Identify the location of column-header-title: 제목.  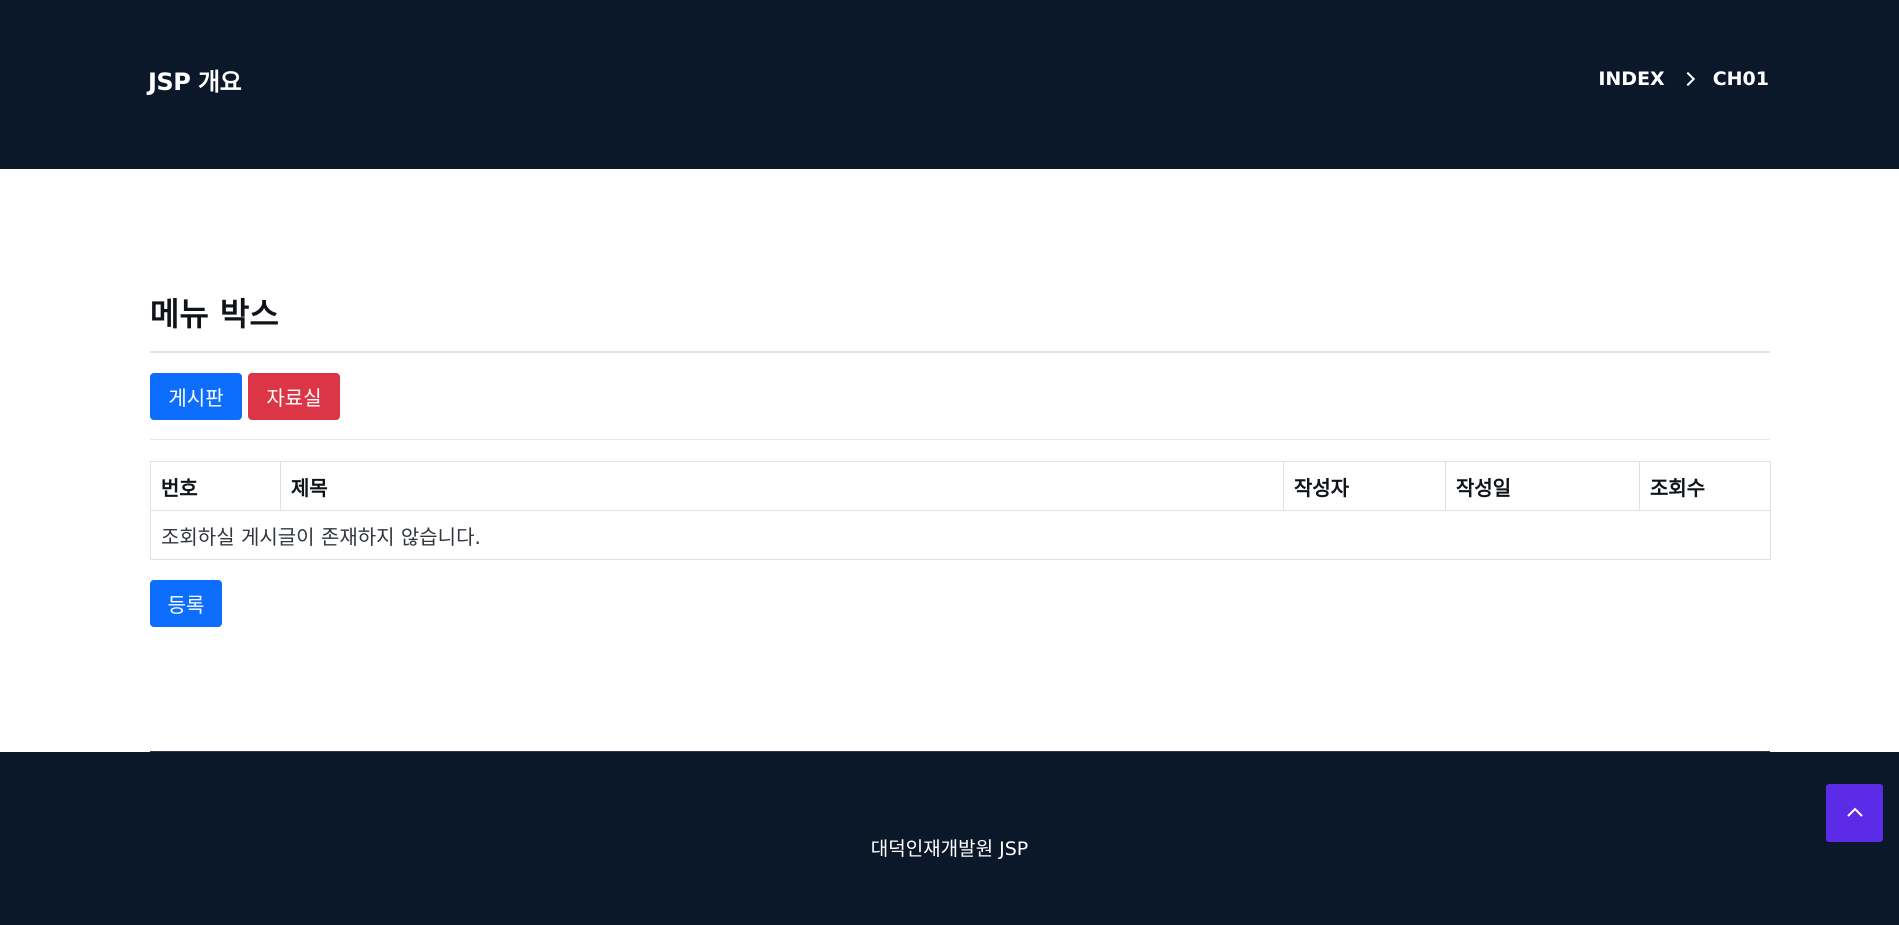
(782, 486).